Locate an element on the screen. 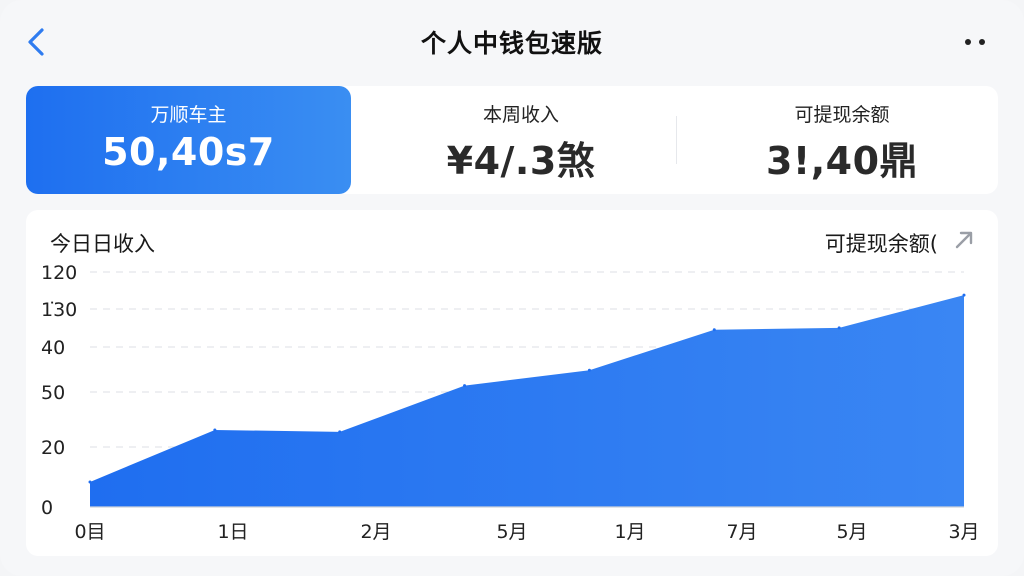  page-title: 个人中钱包速版 is located at coordinates (511, 43).